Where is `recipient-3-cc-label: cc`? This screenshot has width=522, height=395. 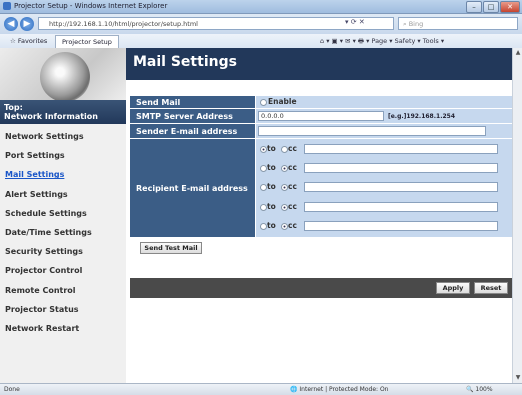
recipient-3-cc-label: cc is located at coordinates (292, 186).